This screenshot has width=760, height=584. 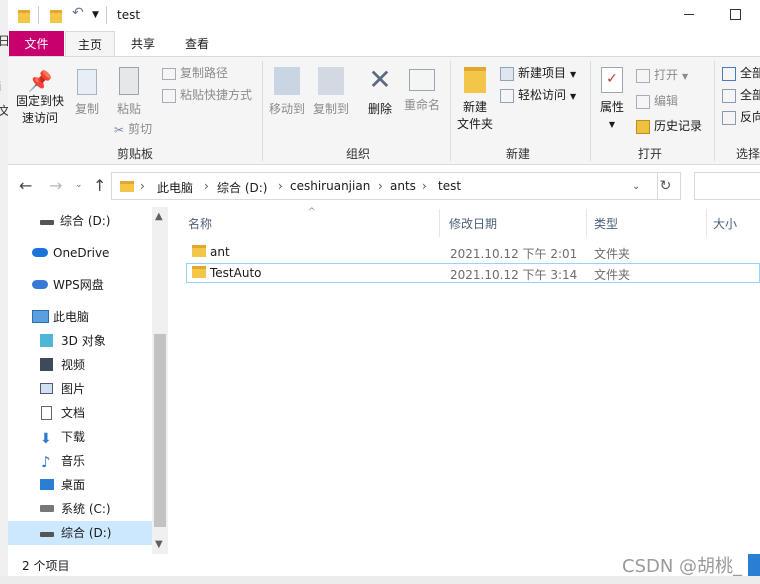 I want to click on easy-access-button: 轻松访问 ▼, so click(x=538, y=95).